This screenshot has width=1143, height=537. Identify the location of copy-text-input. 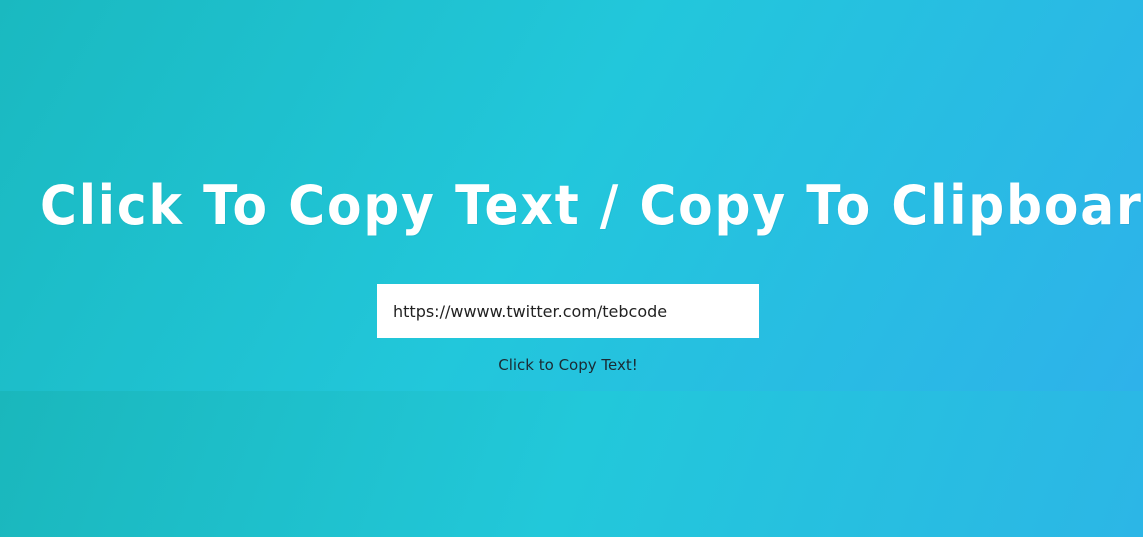
(568, 311).